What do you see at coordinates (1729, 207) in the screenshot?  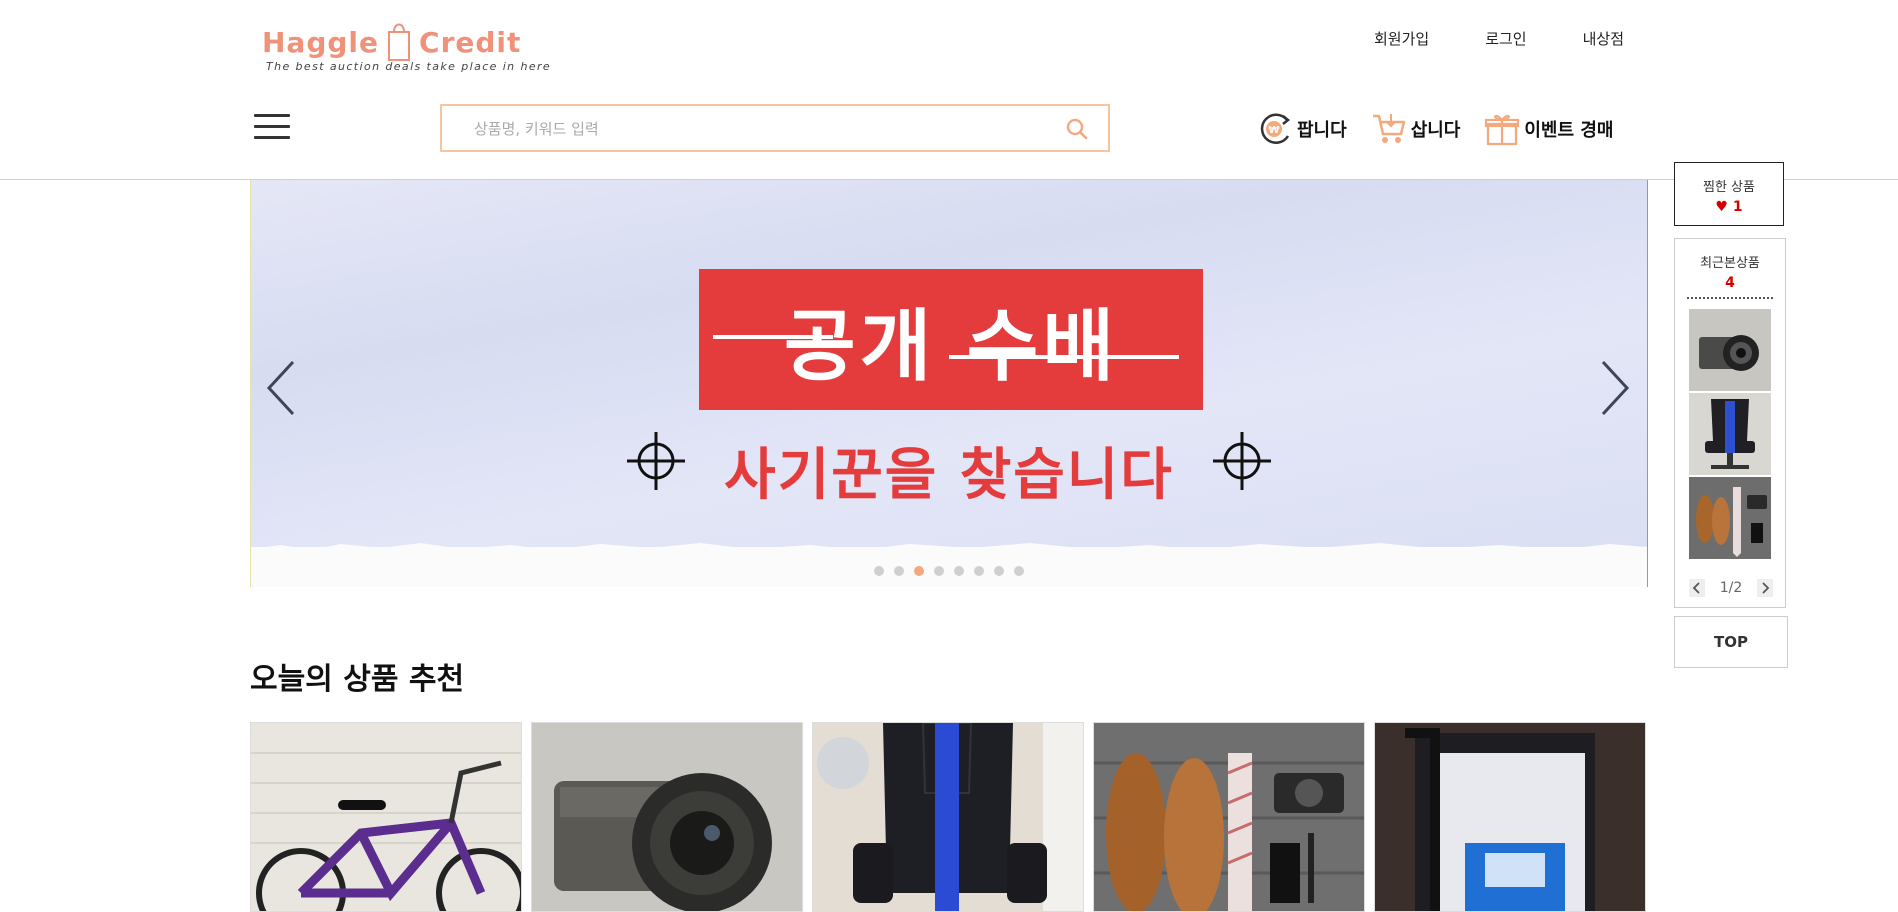 I see `favorites-count: ♥ 1` at bounding box center [1729, 207].